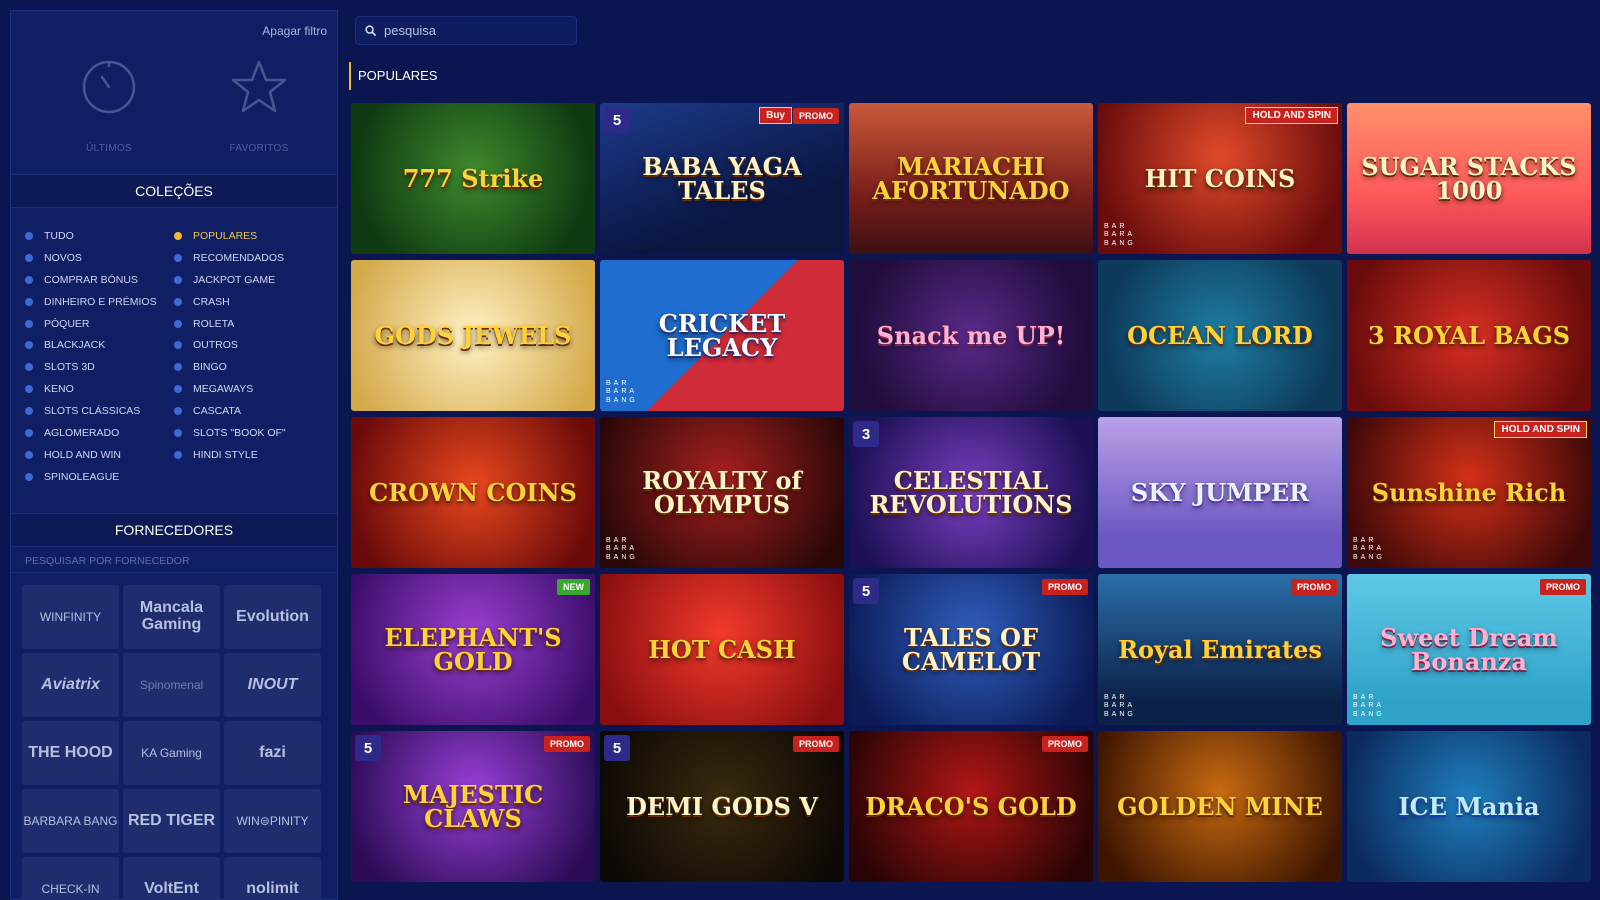 Image resolution: width=1600 pixels, height=900 pixels. Describe the element at coordinates (230, 367) in the screenshot. I see `collection-item: BINGO` at that location.